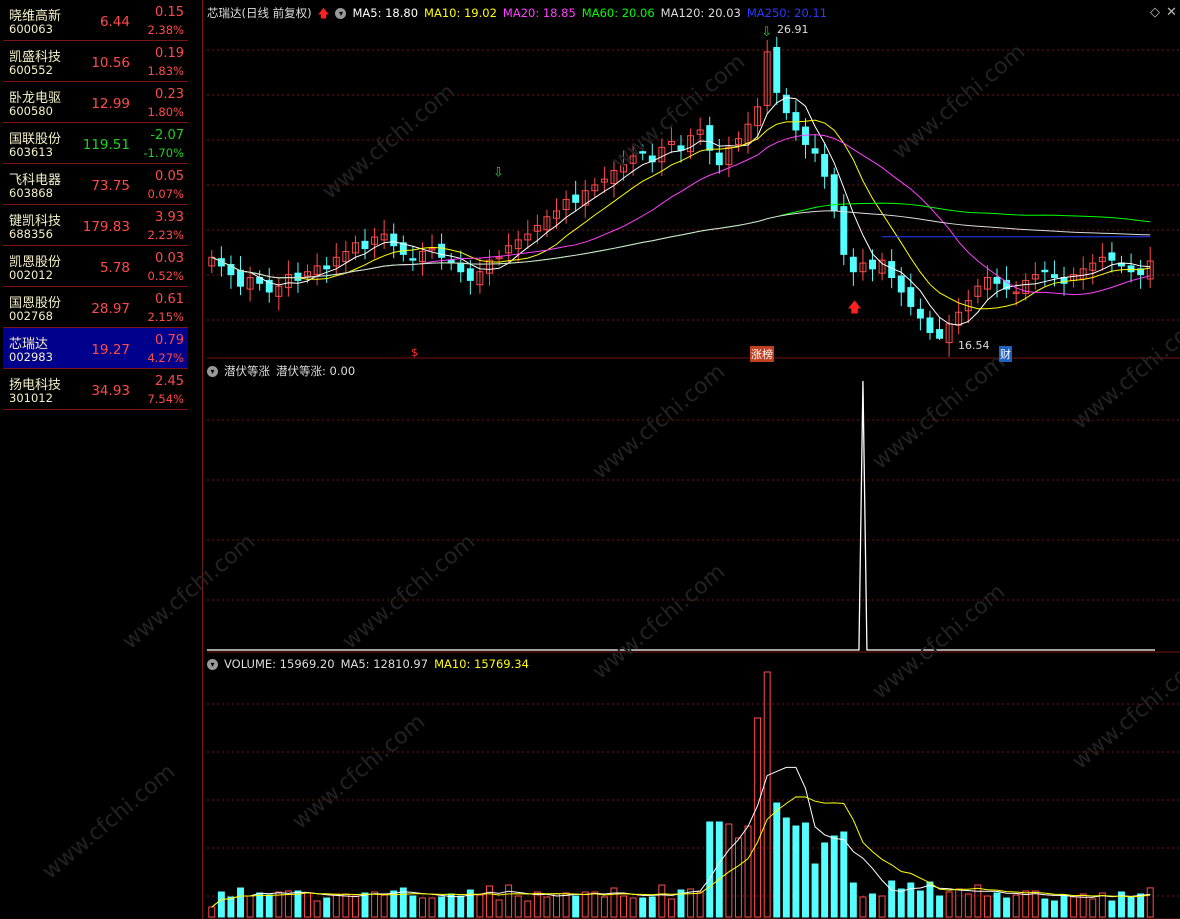  I want to click on indicator-title: 潜伏等涨, so click(247, 371).